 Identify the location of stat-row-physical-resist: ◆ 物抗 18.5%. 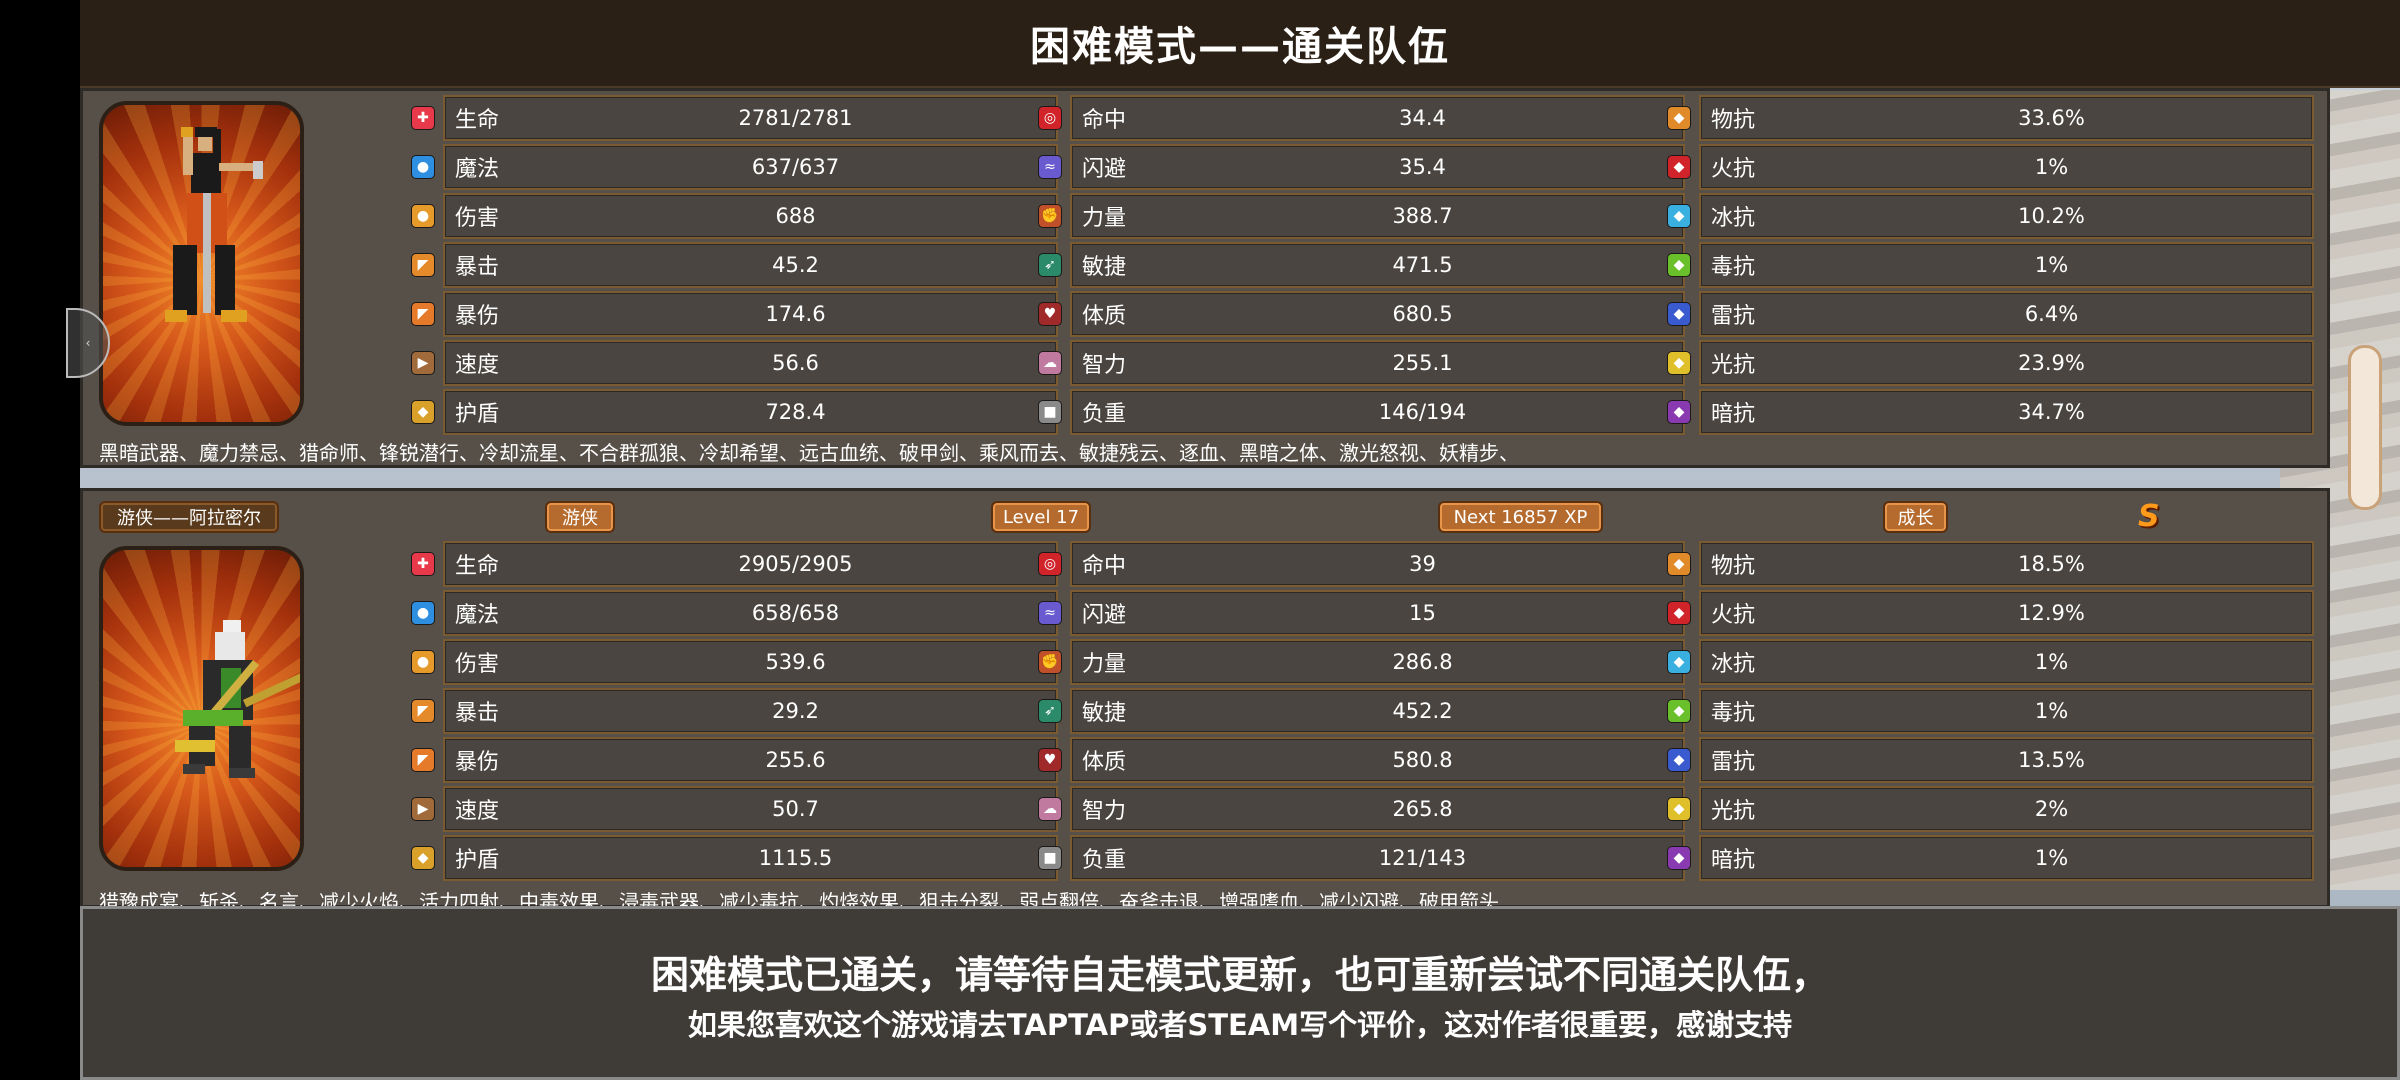
(1990, 564).